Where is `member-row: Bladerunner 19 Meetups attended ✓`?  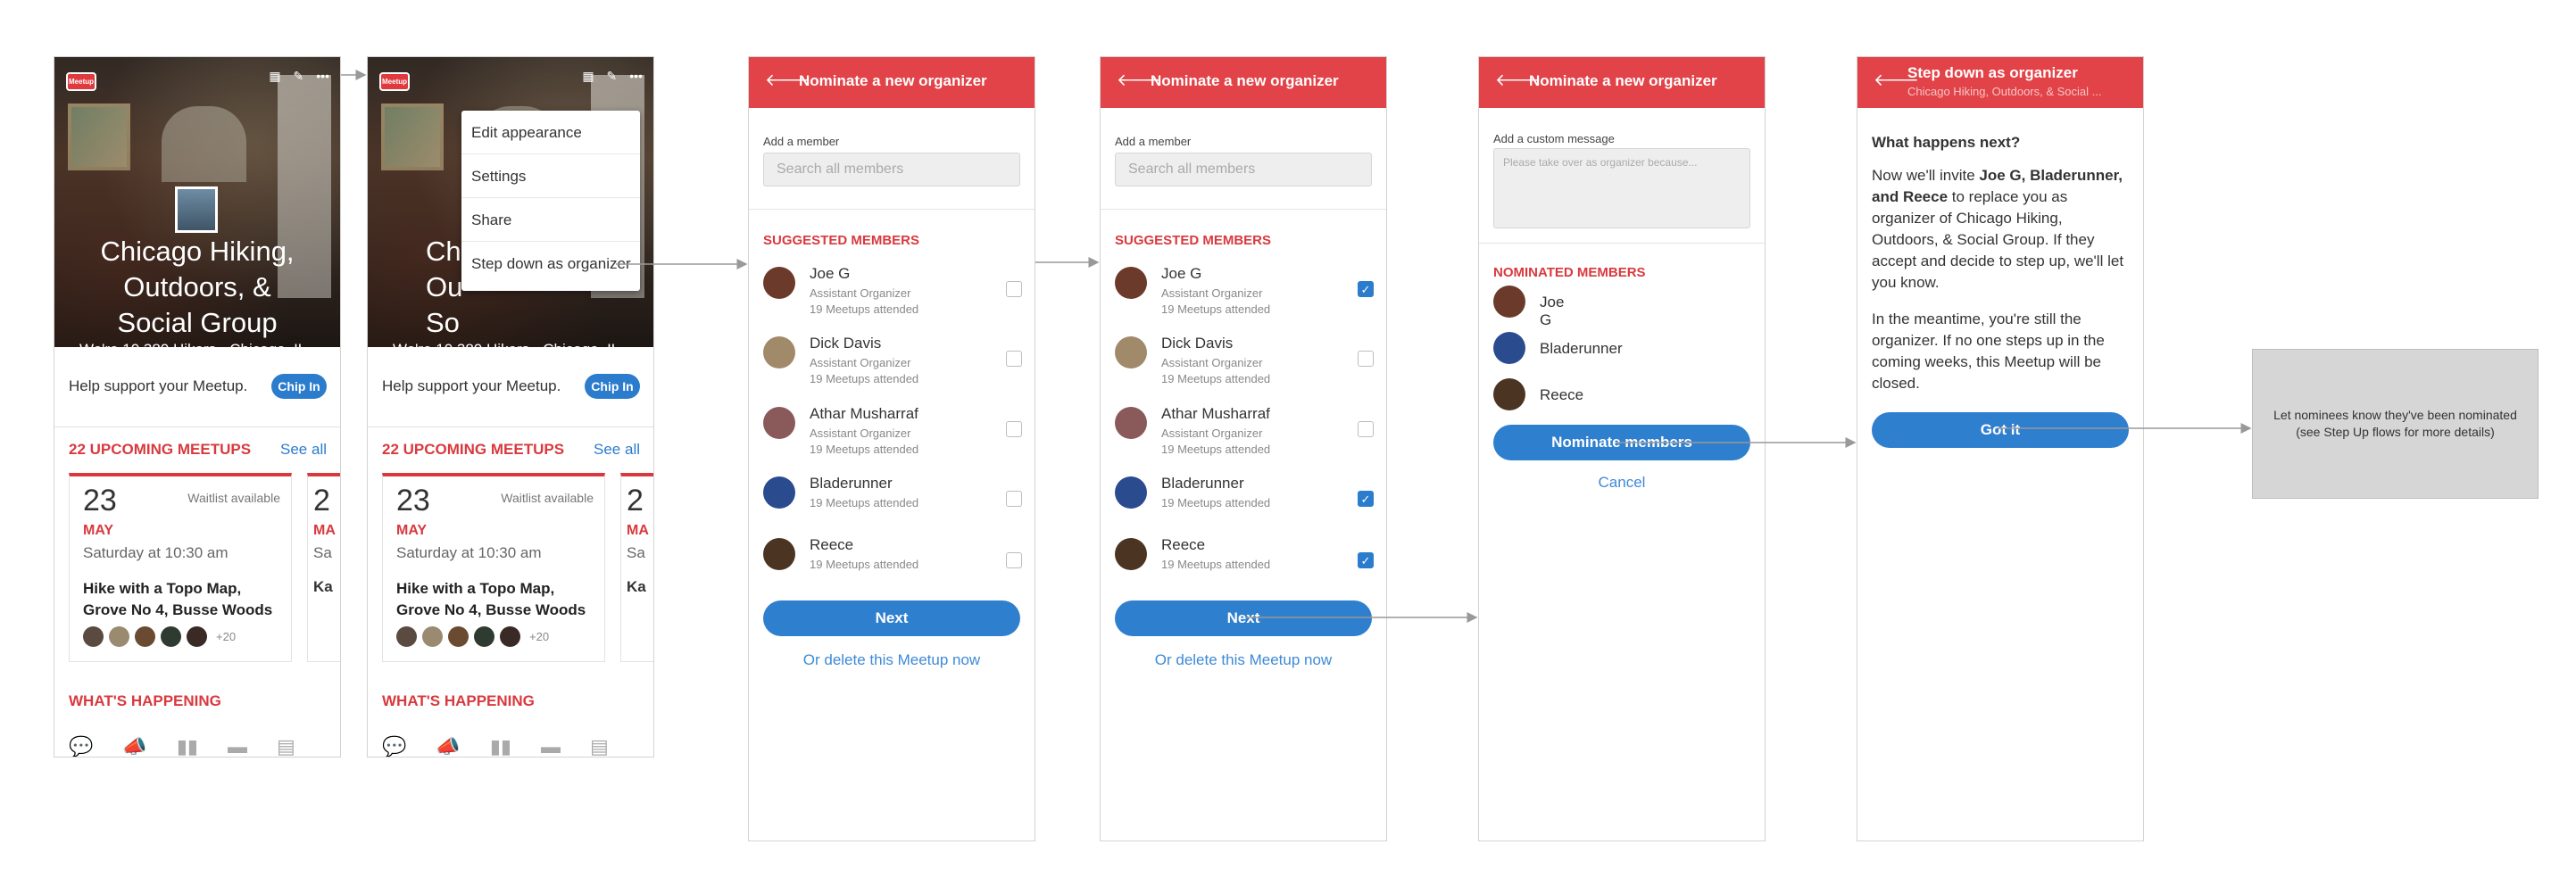 member-row: Bladerunner 19 Meetups attended ✓ is located at coordinates (1244, 503).